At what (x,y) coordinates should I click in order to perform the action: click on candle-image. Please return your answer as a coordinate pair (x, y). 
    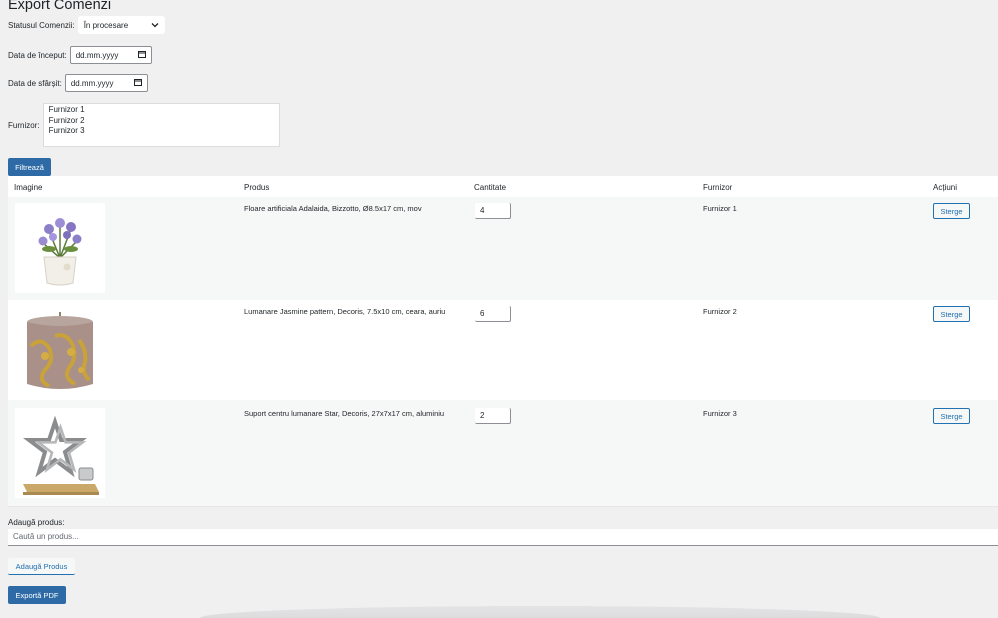
    Looking at the image, I should click on (60, 351).